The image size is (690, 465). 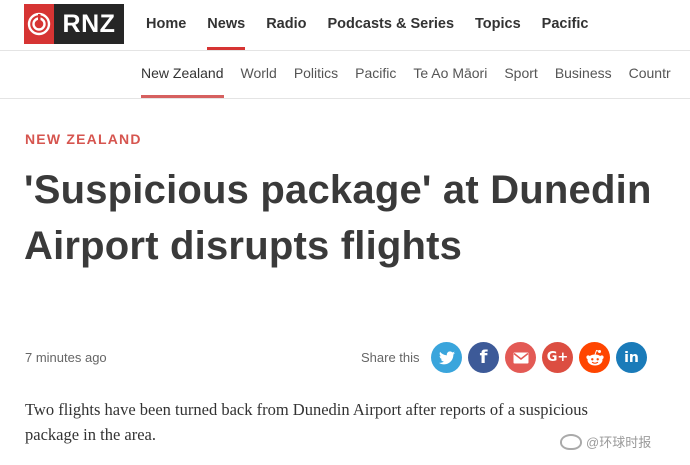 What do you see at coordinates (39, 24) in the screenshot?
I see `rnz-logo-mark-icon` at bounding box center [39, 24].